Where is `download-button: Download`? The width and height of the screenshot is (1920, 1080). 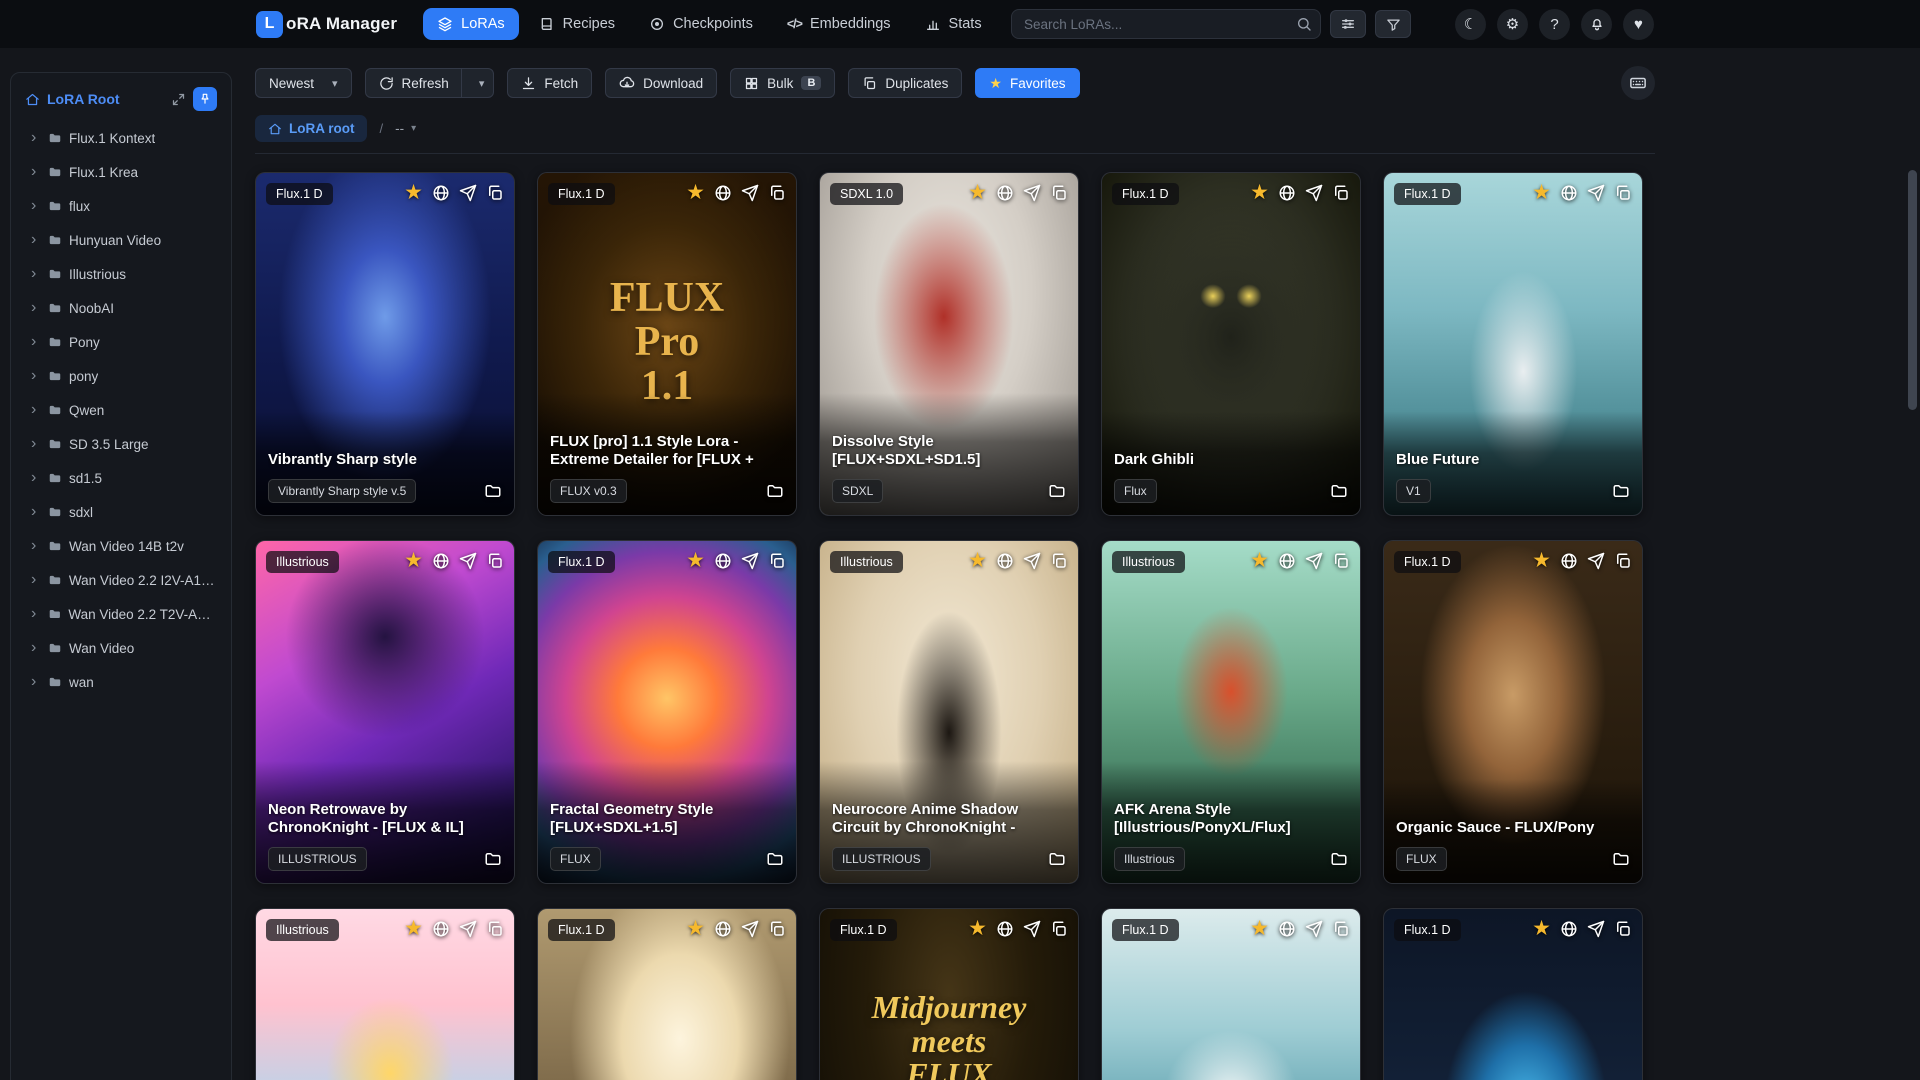 download-button: Download is located at coordinates (661, 83).